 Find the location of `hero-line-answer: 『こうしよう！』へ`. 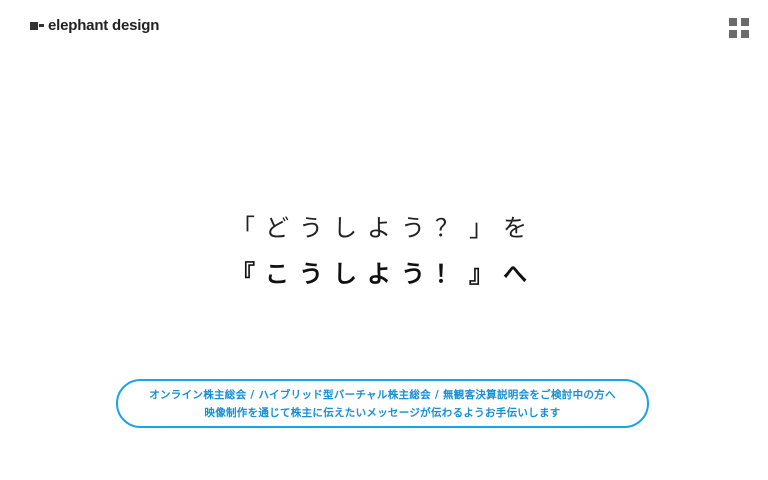

hero-line-answer: 『こうしよう！』へ is located at coordinates (384, 274).